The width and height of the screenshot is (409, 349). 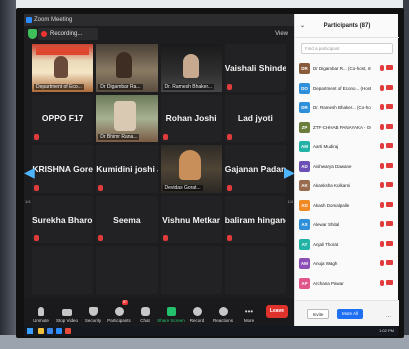 I want to click on participant-list-item: DR Dr. Ramesh Bhaker... (Co-host), so click(x=347, y=108).